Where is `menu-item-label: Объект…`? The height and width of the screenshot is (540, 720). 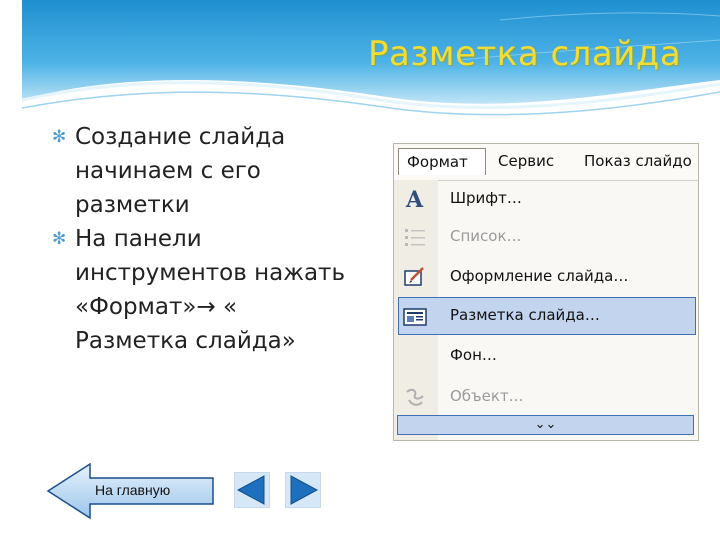 menu-item-label: Объект… is located at coordinates (487, 396).